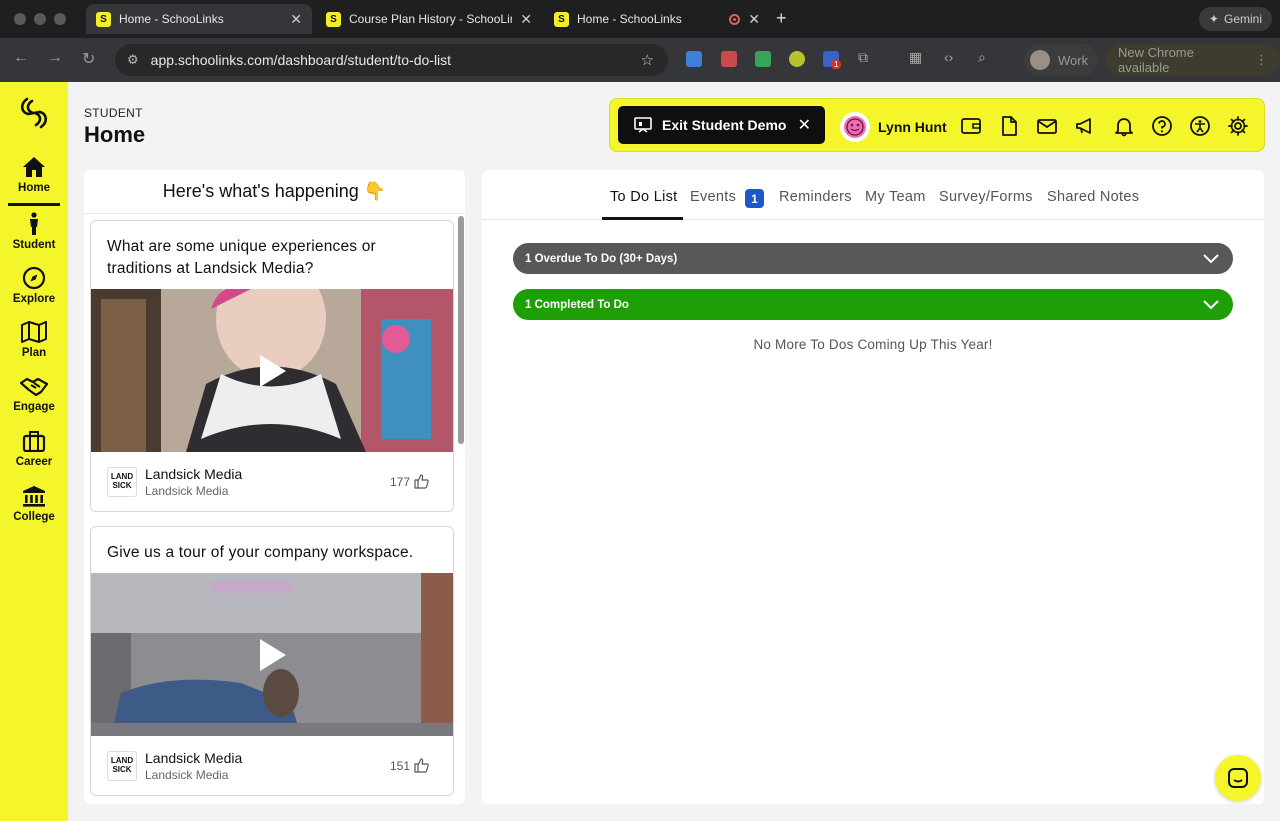 This screenshot has width=1280, height=821. I want to click on update-label: New Chrome available, so click(1156, 60).